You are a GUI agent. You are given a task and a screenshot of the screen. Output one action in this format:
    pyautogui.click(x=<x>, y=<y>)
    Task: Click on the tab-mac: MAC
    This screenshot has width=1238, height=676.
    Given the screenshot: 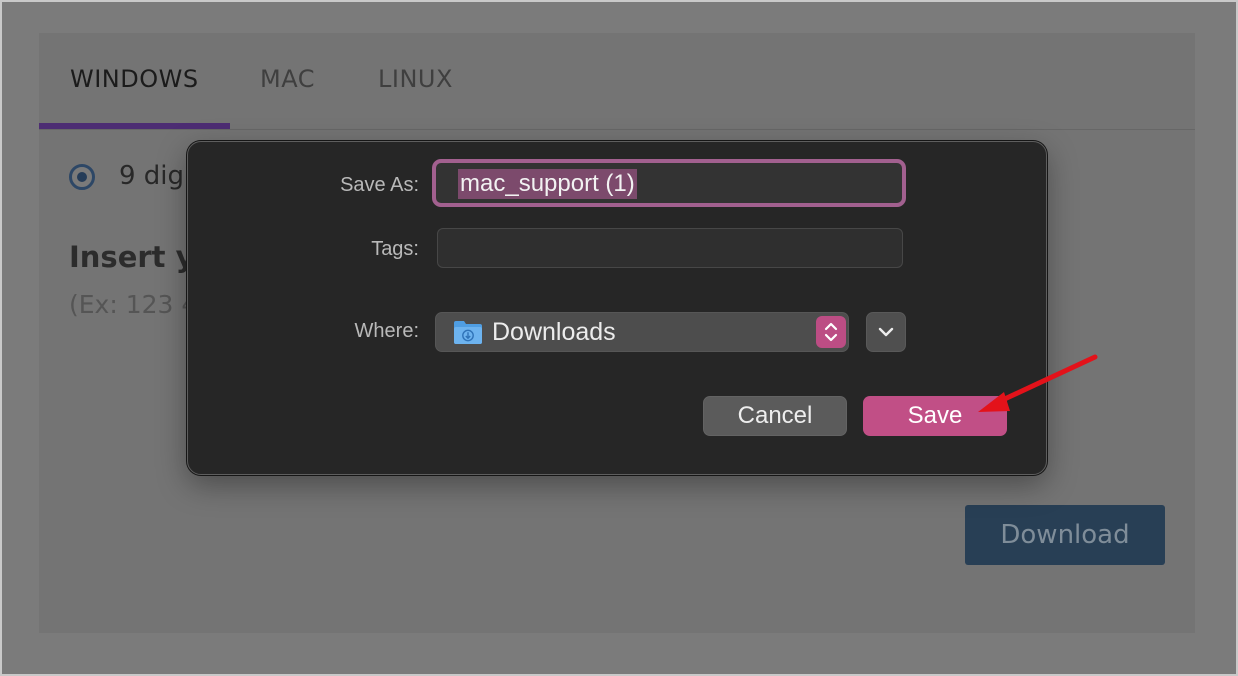 What is the action you would take?
    pyautogui.click(x=287, y=79)
    